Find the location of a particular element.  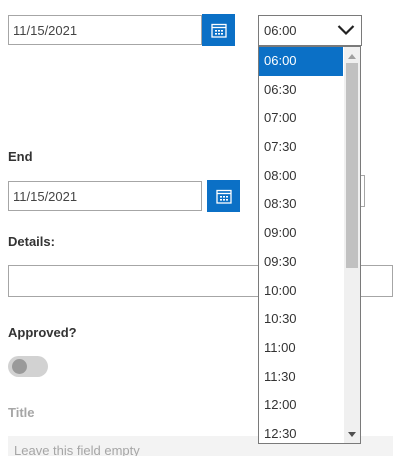

time-option: 09:00 is located at coordinates (301, 233).